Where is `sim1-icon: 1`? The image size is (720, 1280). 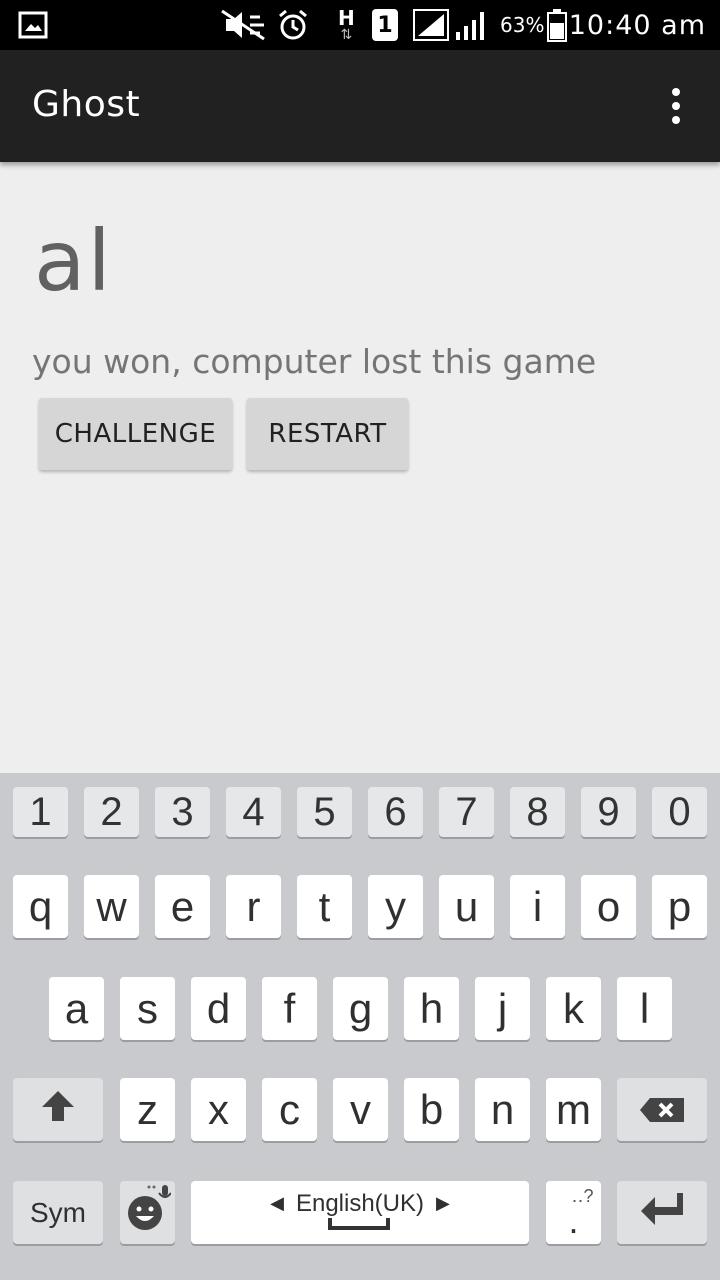 sim1-icon: 1 is located at coordinates (385, 25).